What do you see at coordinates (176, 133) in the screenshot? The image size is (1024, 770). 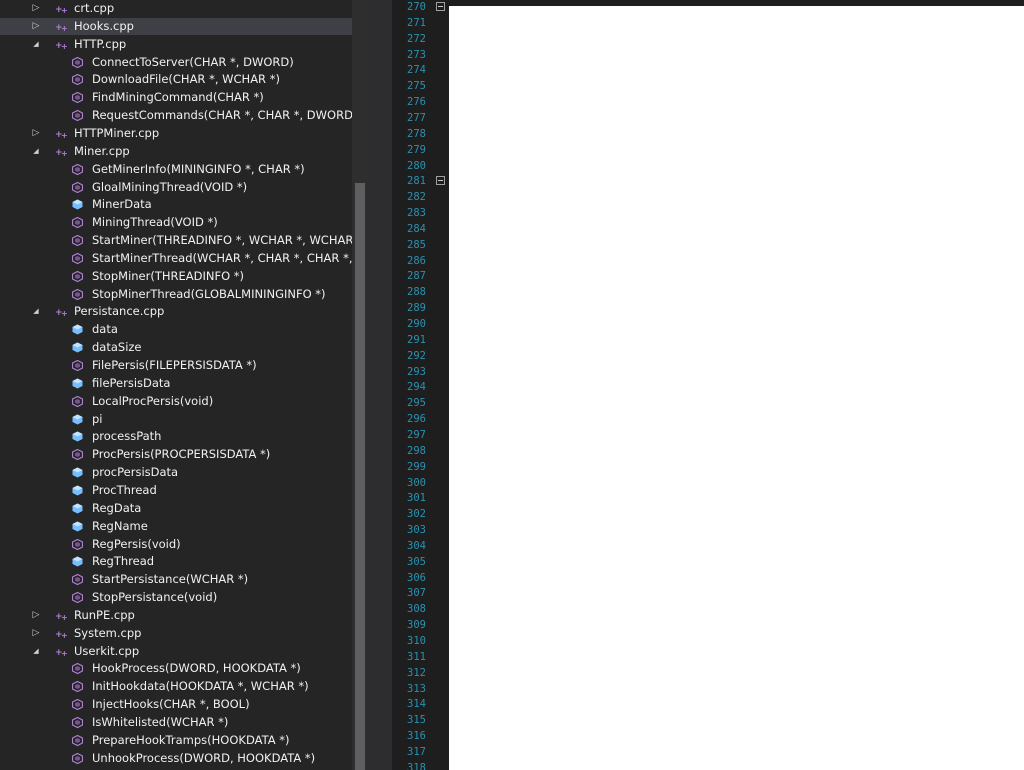 I see `tree-file-node: ▷ + + HTTPMiner.cpp` at bounding box center [176, 133].